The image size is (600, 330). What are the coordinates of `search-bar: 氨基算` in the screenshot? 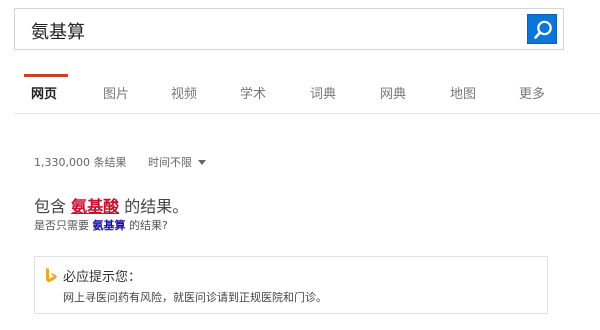 It's located at (289, 29).